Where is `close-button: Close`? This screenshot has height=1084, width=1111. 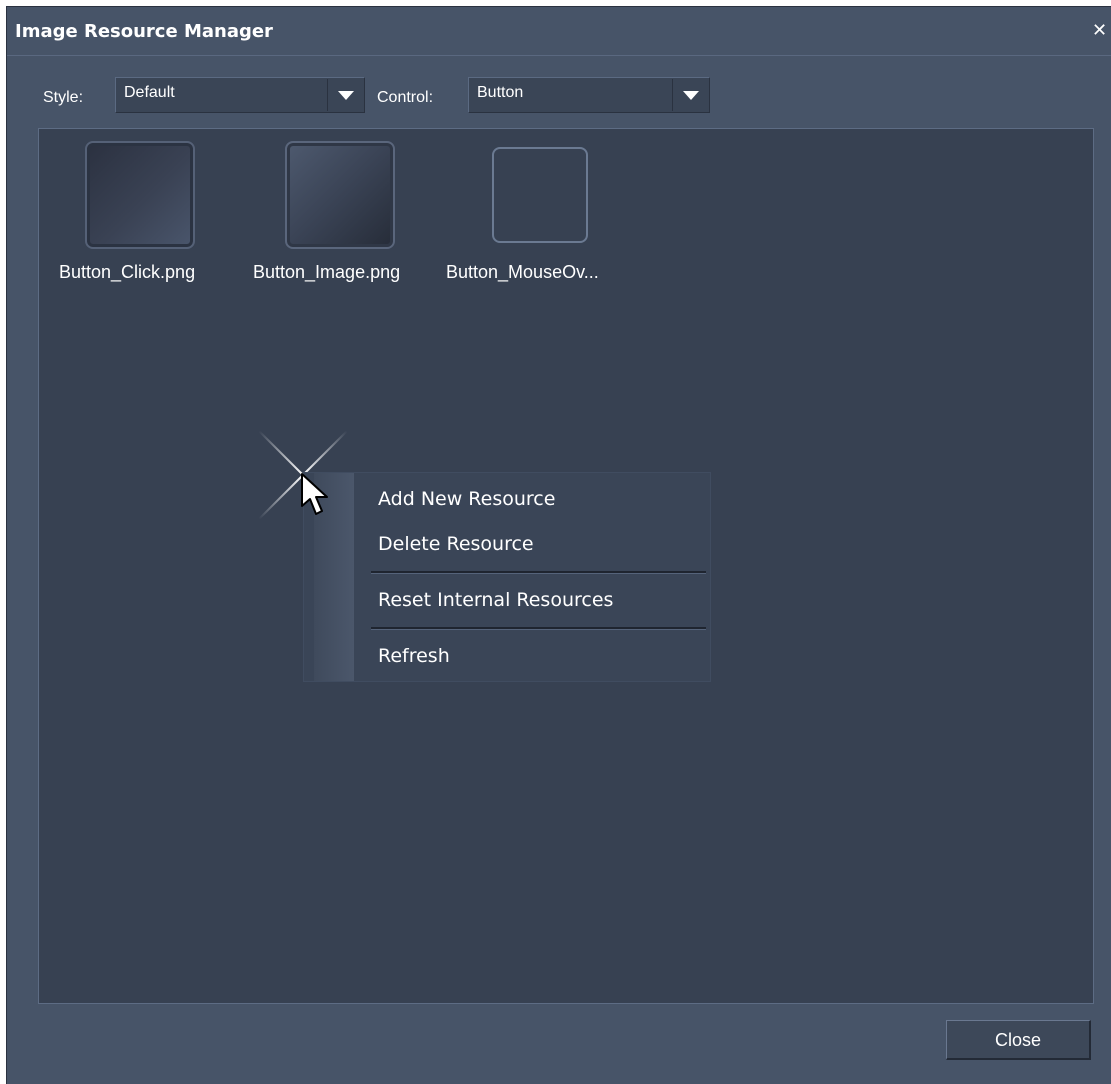 close-button: Close is located at coordinates (1018, 1040).